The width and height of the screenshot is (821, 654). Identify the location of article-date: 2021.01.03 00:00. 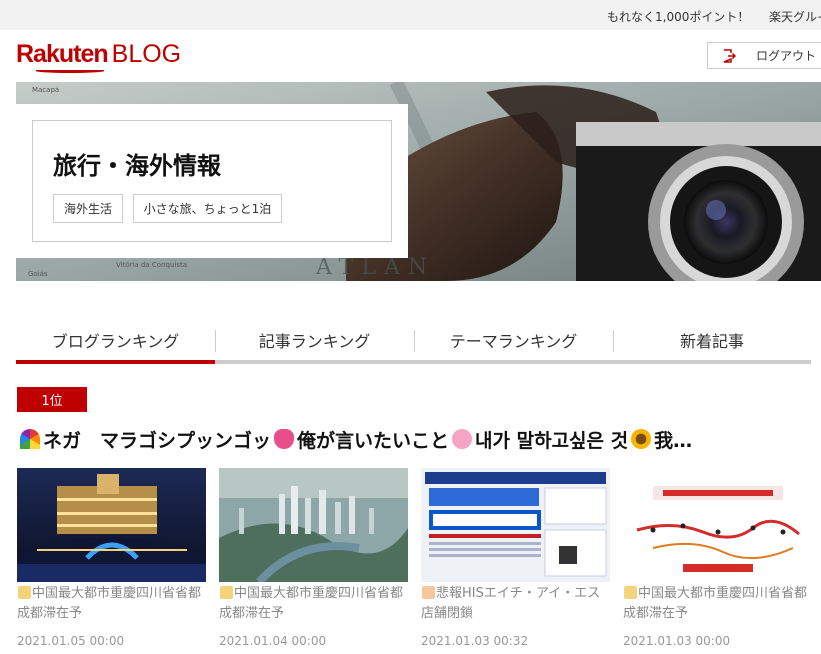
(677, 641).